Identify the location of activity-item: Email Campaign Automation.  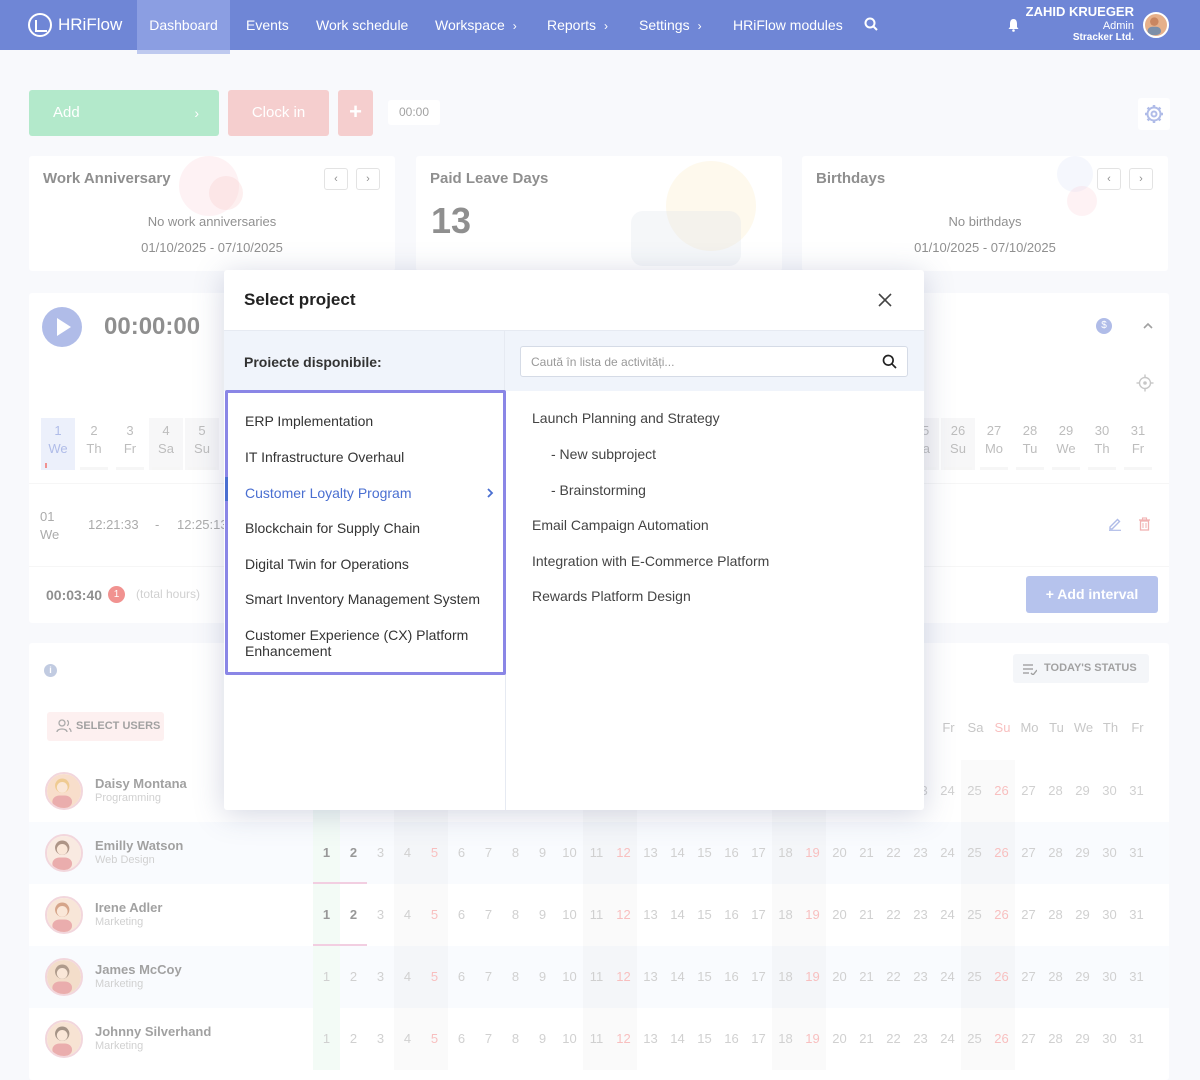
(620, 525).